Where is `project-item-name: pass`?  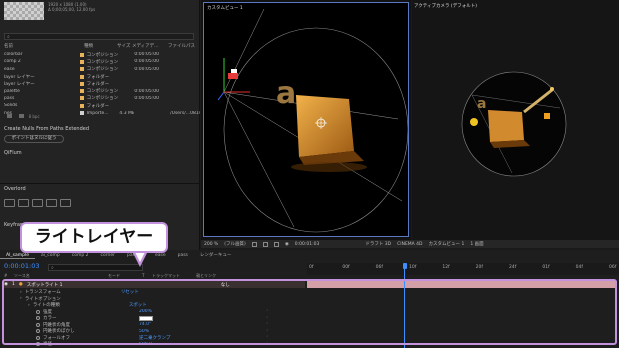 project-item-name: pass is located at coordinates (9, 98).